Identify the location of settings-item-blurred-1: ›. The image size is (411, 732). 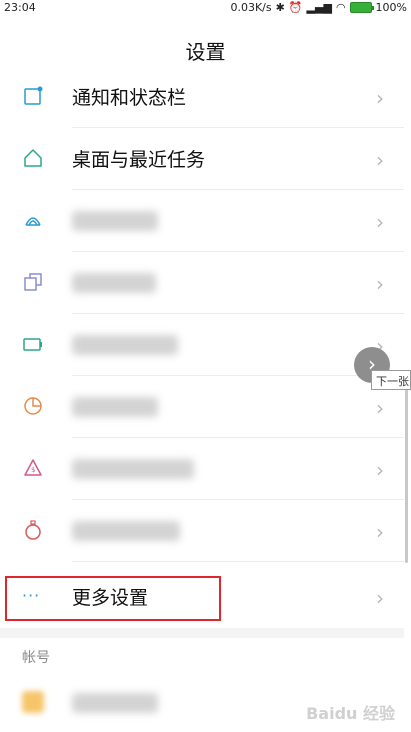
(202, 221).